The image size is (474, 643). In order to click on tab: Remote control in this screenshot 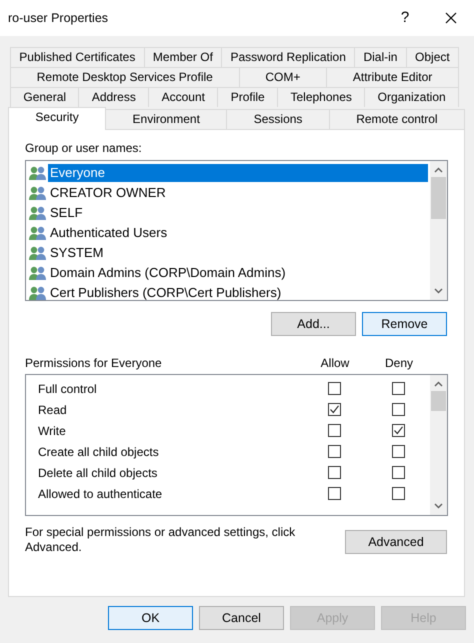, I will do `click(396, 119)`.